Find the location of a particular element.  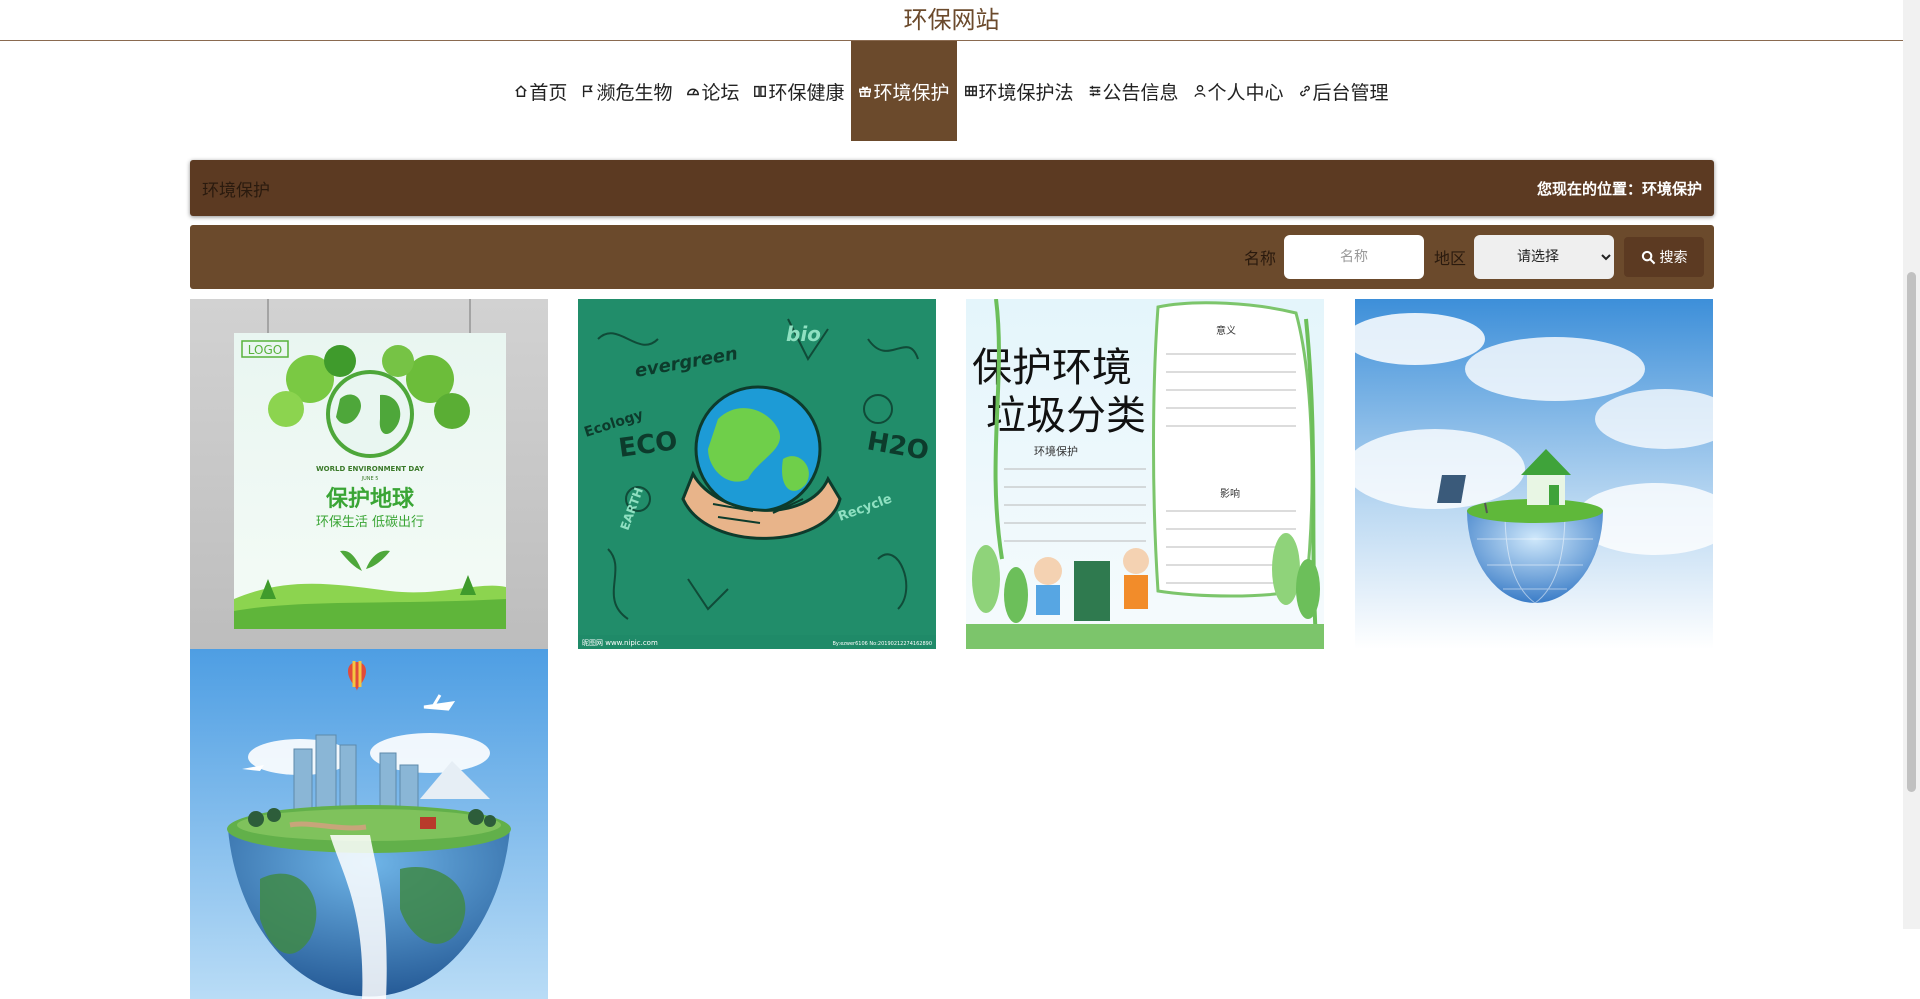

scrollbar-thumb is located at coordinates (1911, 532).